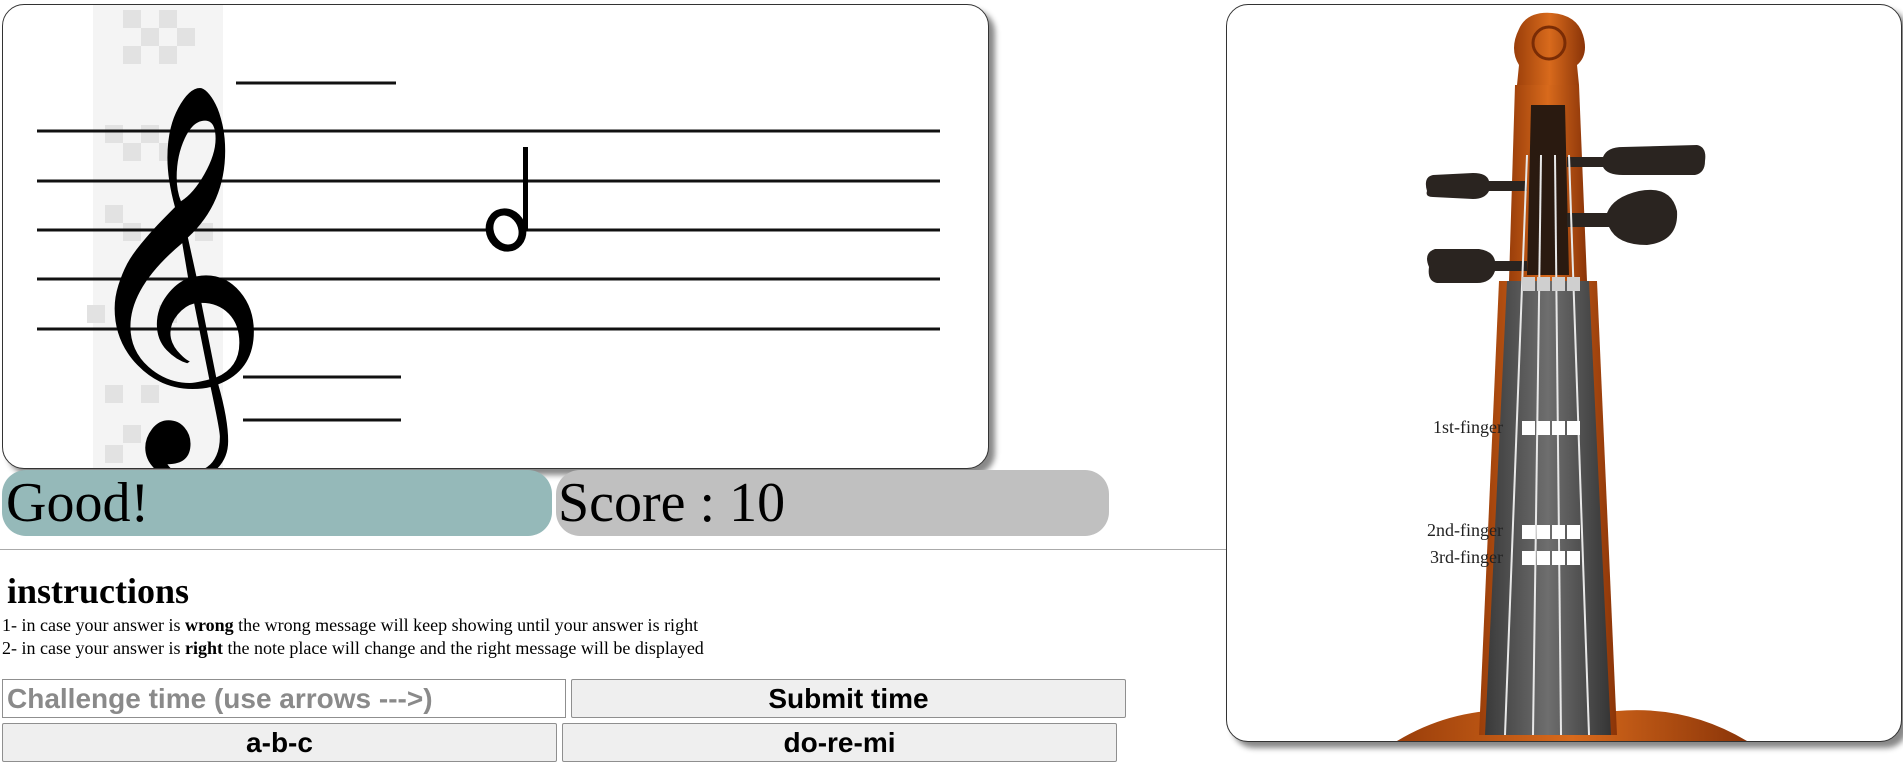  What do you see at coordinates (98, 591) in the screenshot?
I see `instructions-title: instructions` at bounding box center [98, 591].